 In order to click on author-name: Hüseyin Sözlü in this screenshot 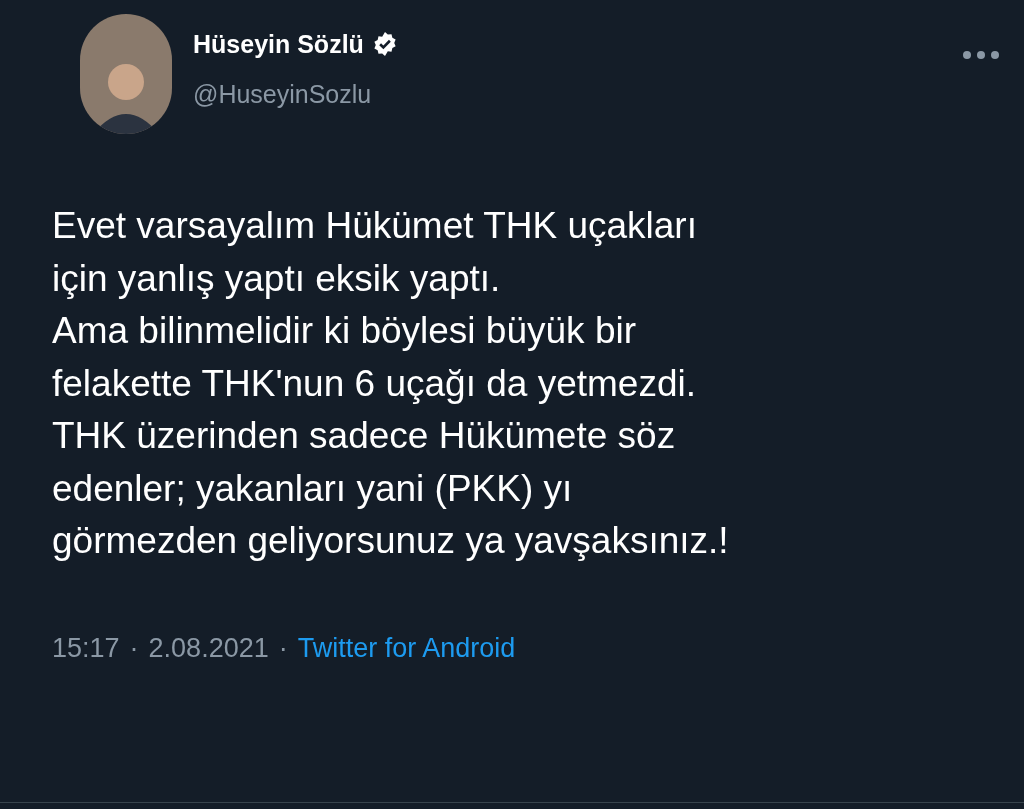, I will do `click(278, 44)`.